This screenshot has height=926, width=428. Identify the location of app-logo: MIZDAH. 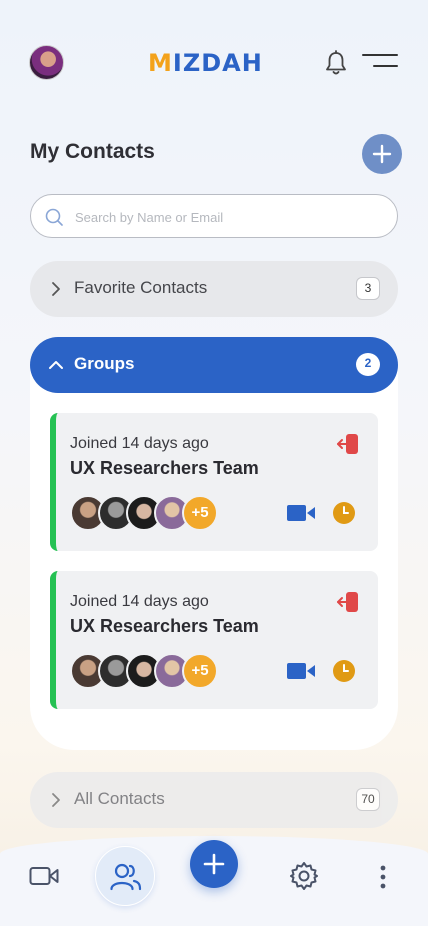
(214, 63).